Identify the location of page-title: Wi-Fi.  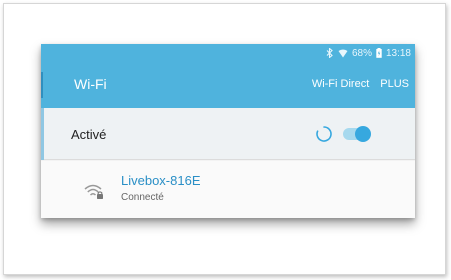
(90, 84).